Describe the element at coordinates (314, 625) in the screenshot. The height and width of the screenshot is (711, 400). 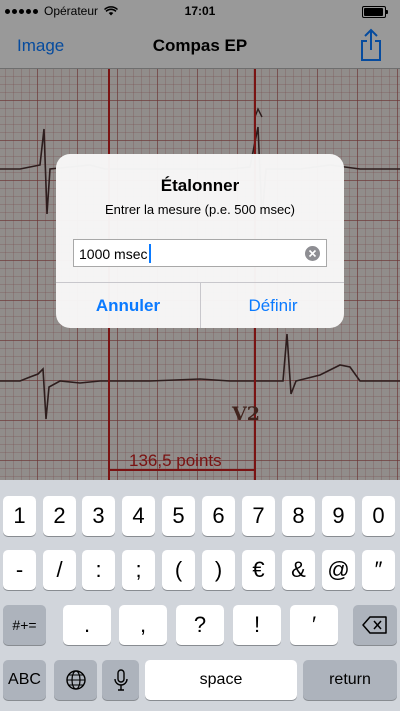
I see `key: ′` at that location.